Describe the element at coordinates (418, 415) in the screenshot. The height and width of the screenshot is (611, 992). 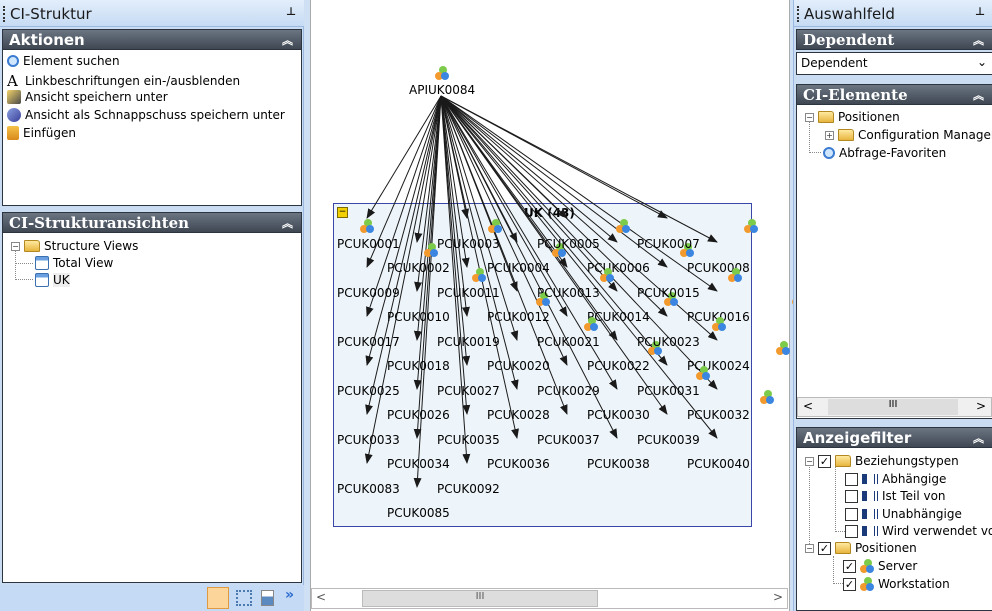
I see `node-label: PCUK0026` at that location.